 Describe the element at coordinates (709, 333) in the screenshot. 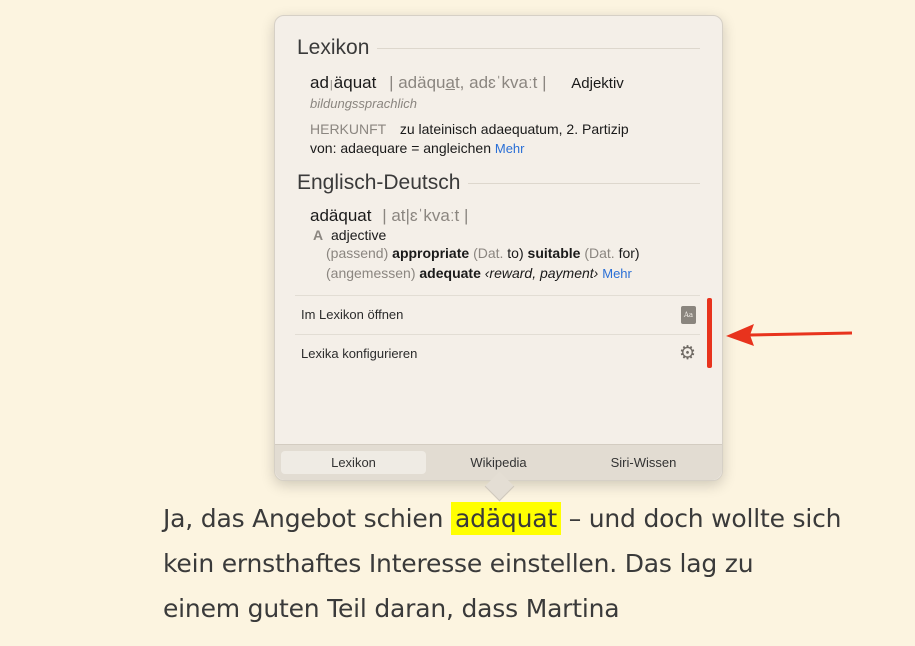

I see `annotation-bar` at that location.